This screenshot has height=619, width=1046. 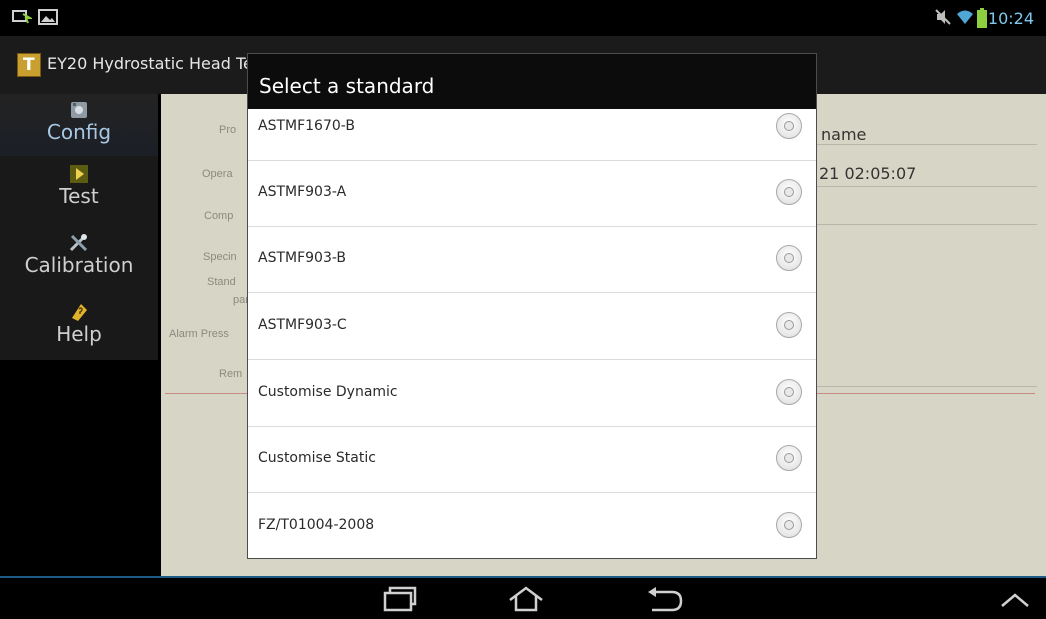 I want to click on project-name-underline, so click(x=927, y=144).